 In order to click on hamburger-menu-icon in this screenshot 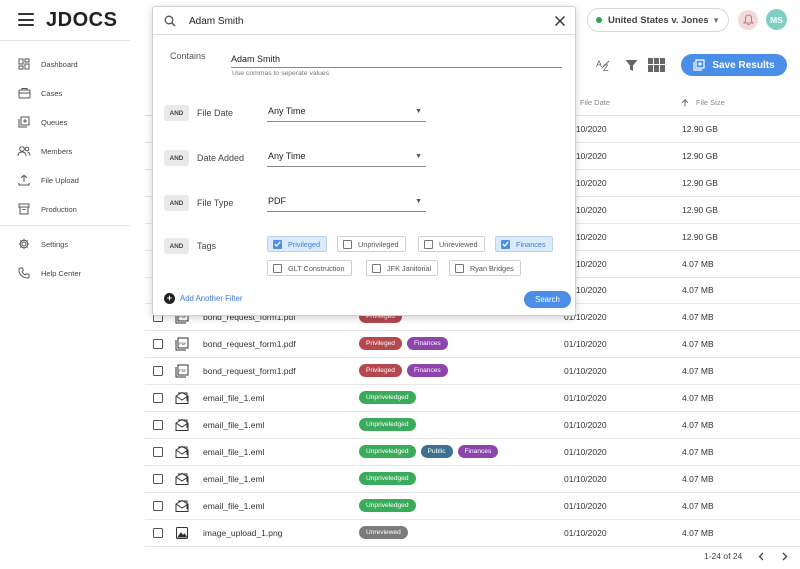, I will do `click(26, 19)`.